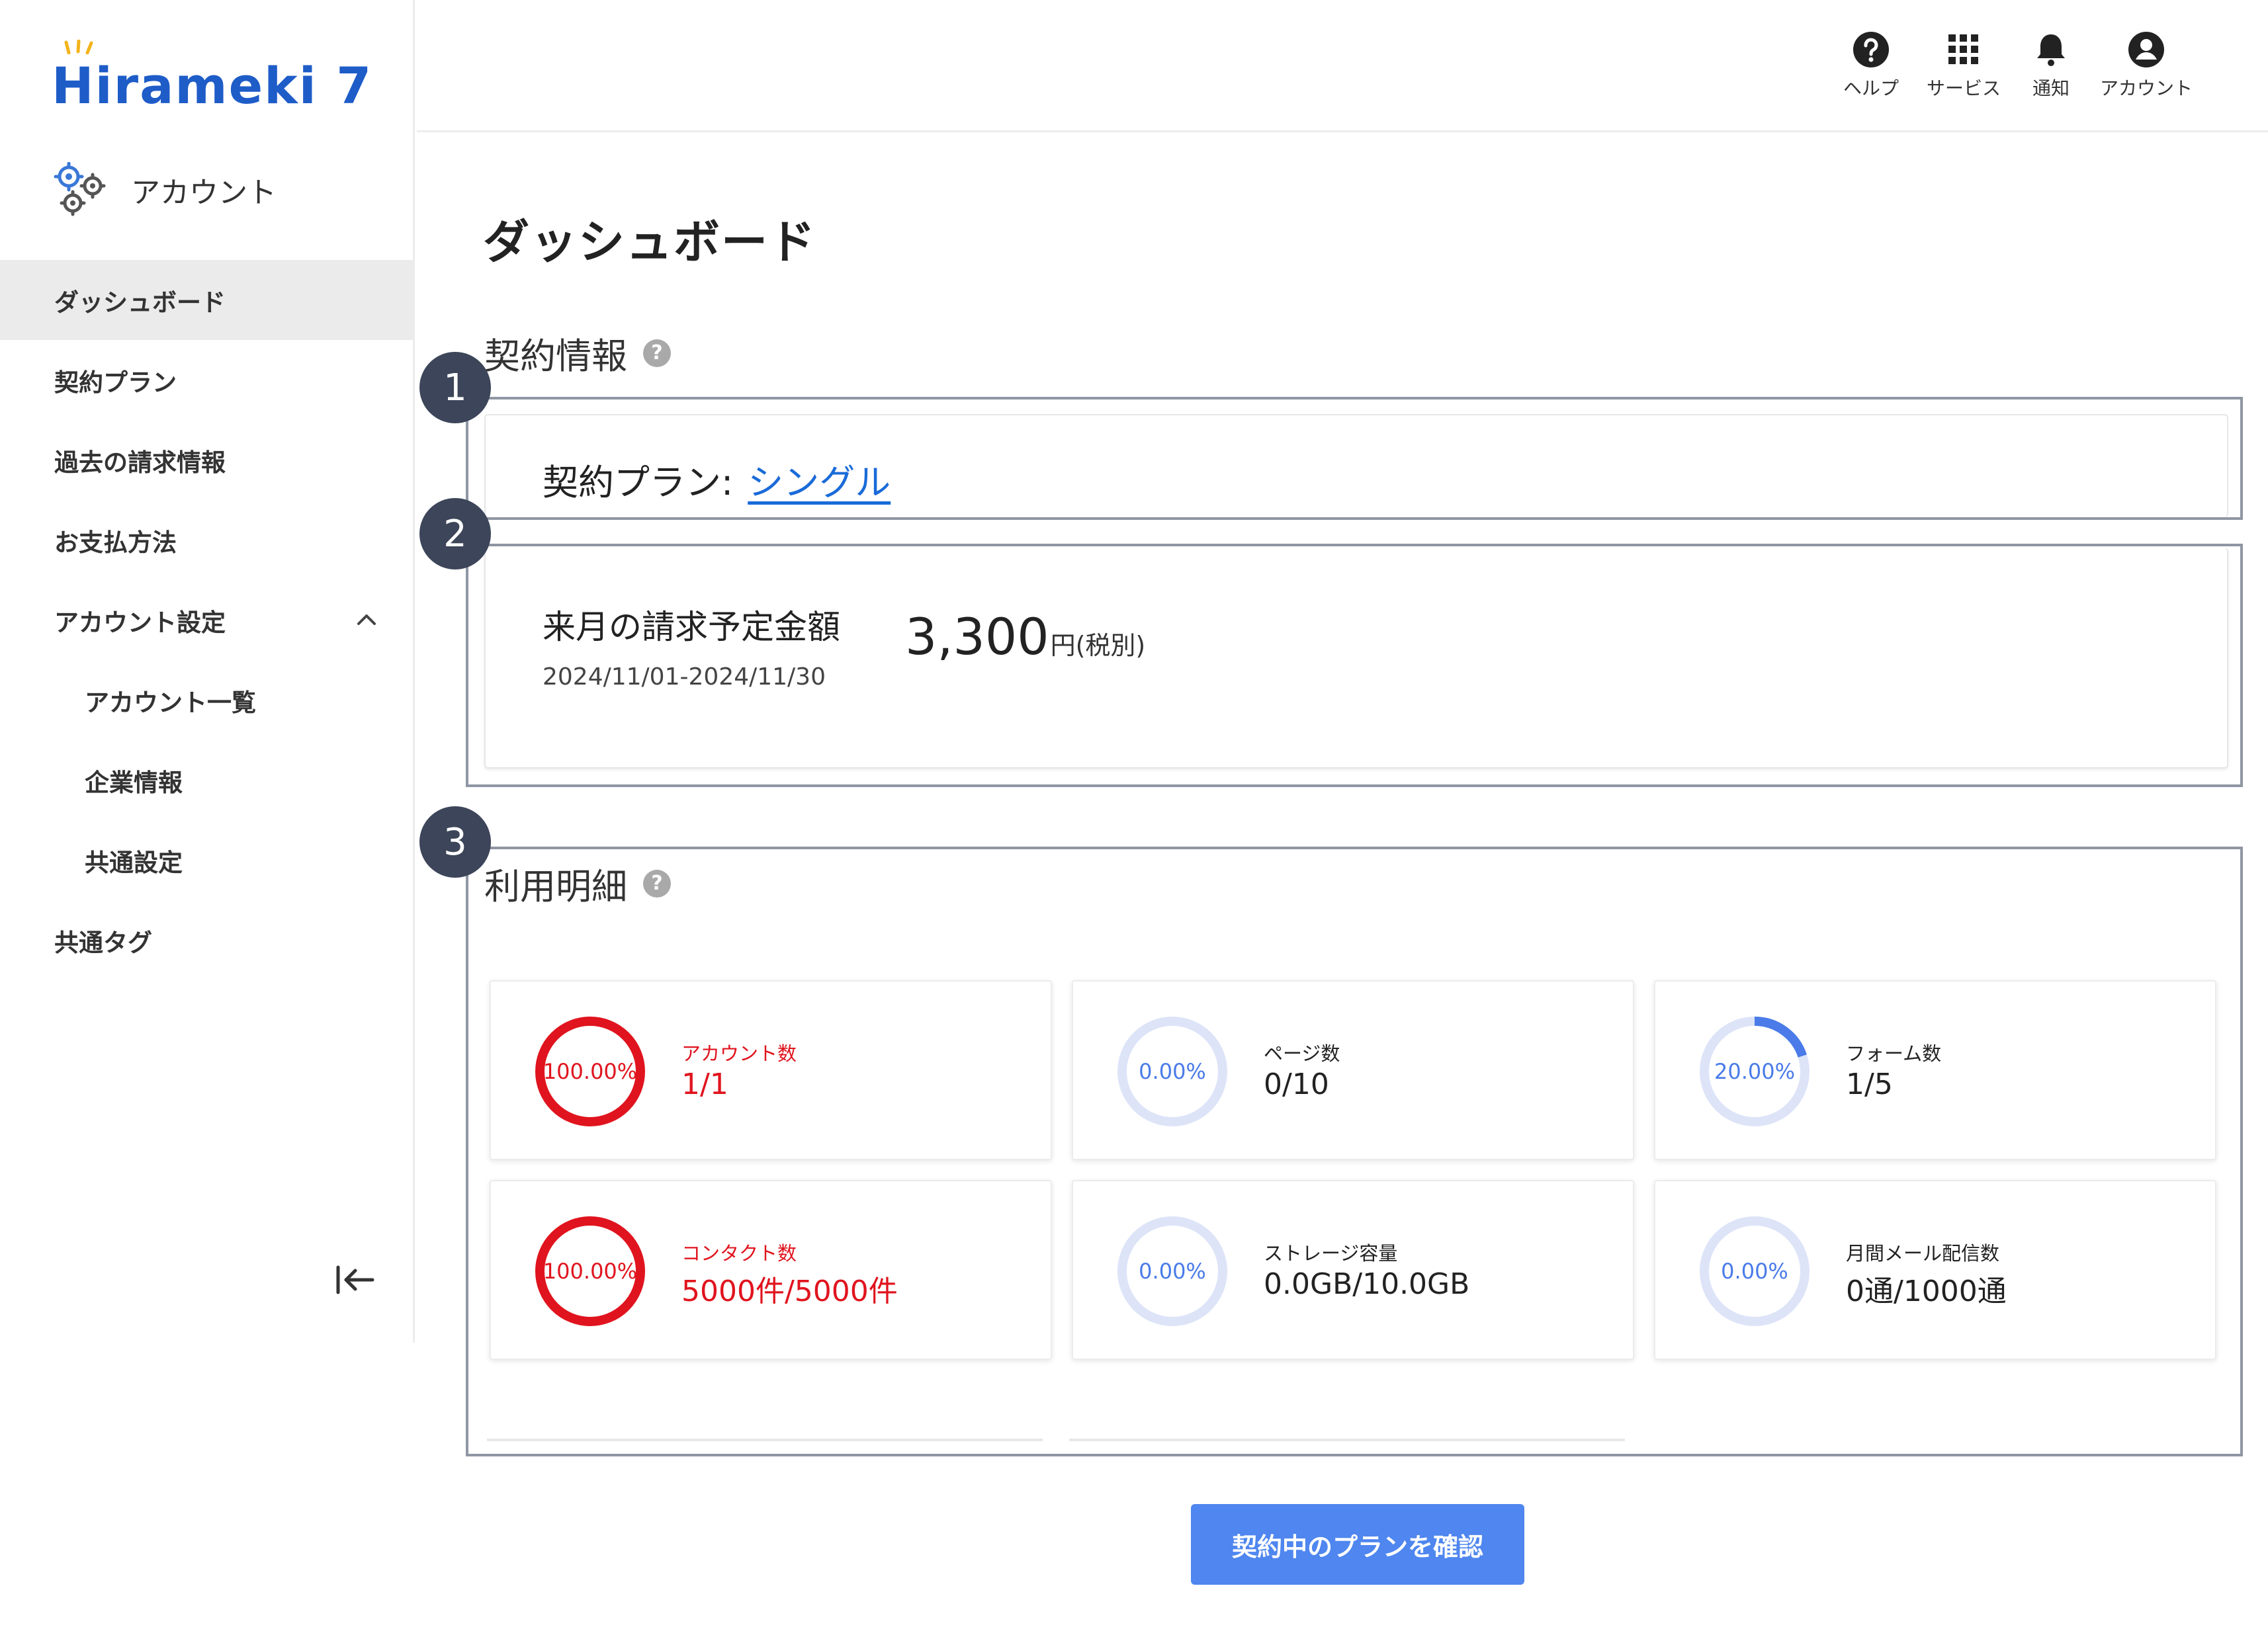 The width and height of the screenshot is (2268, 1637). What do you see at coordinates (80, 189) in the screenshot?
I see `gears-icon` at bounding box center [80, 189].